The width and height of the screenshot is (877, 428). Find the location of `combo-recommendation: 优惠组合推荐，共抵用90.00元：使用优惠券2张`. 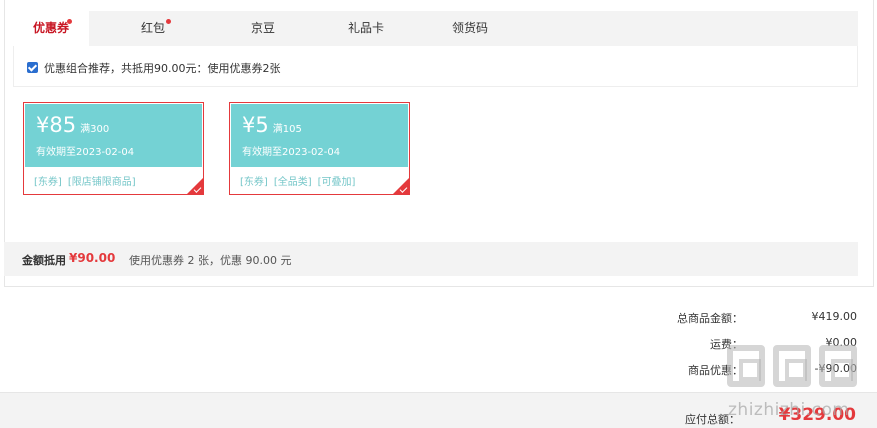

combo-recommendation: 优惠组合推荐，共抵用90.00元：使用优惠券2张 is located at coordinates (435, 66).